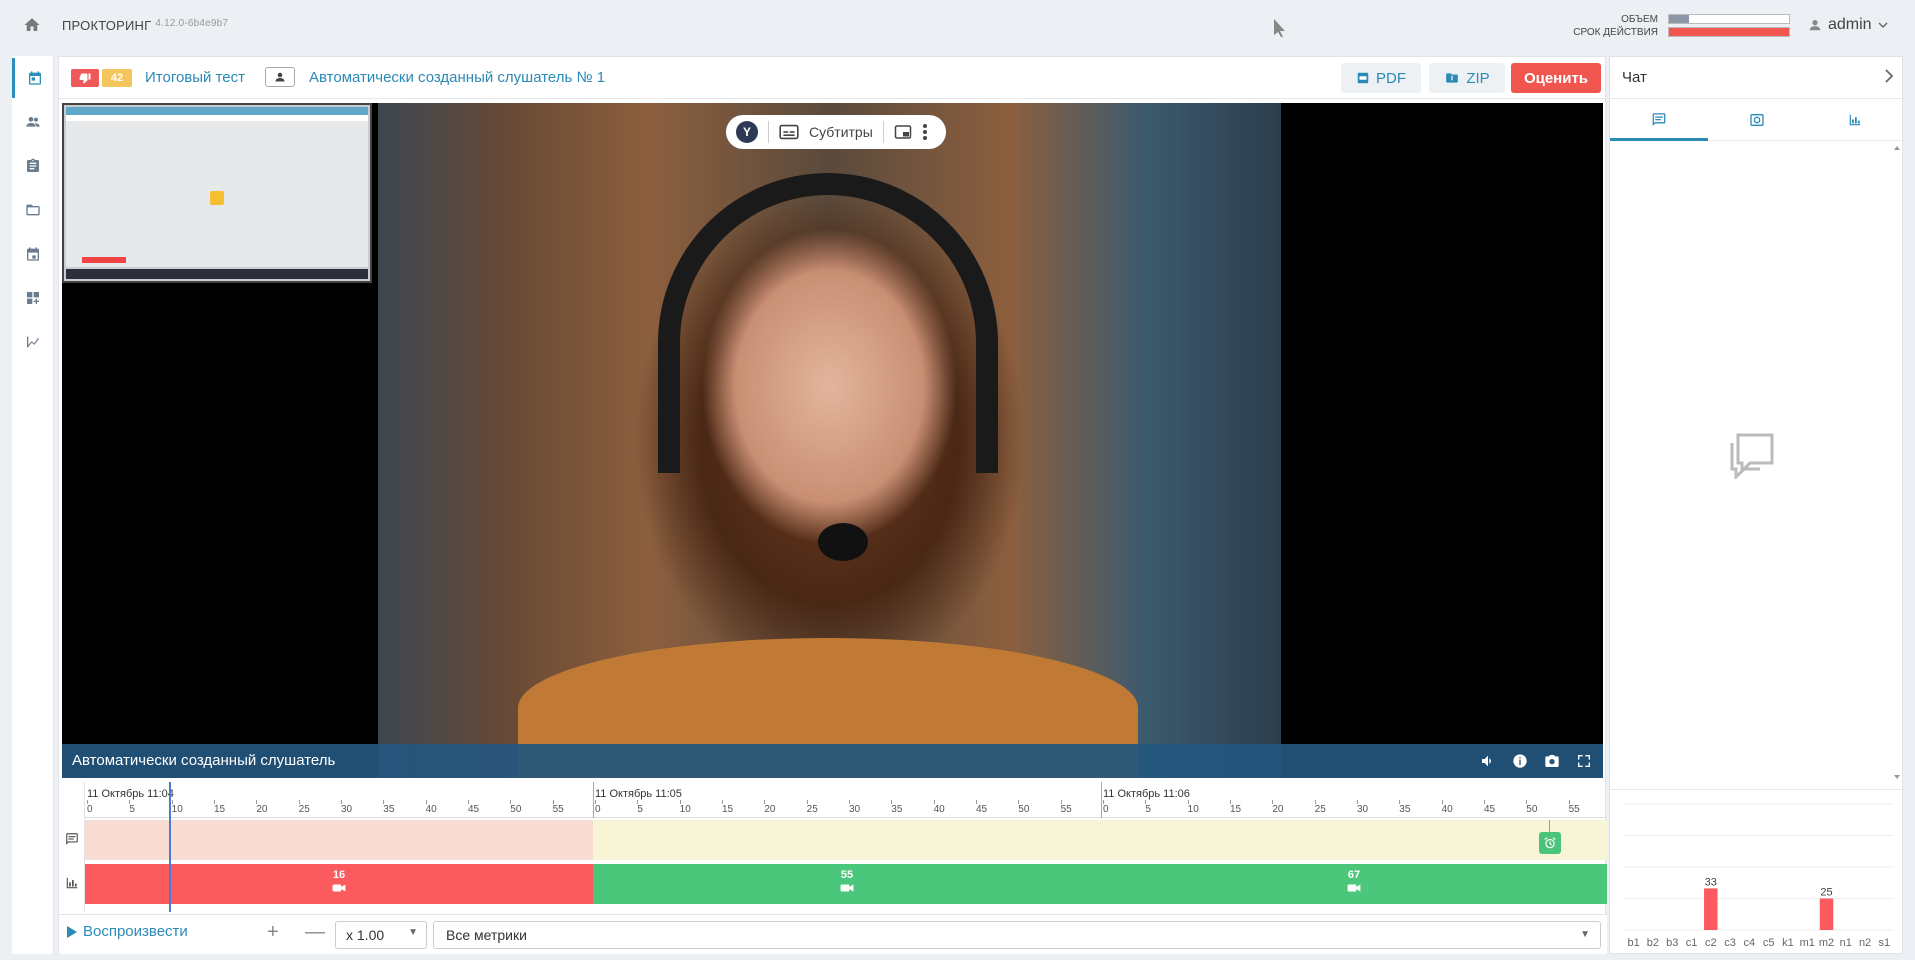 The width and height of the screenshot is (1915, 960). I want to click on quota-labels: ОБЪЕМ СРОК ДЕЙСТВИЯ, so click(1599, 26).